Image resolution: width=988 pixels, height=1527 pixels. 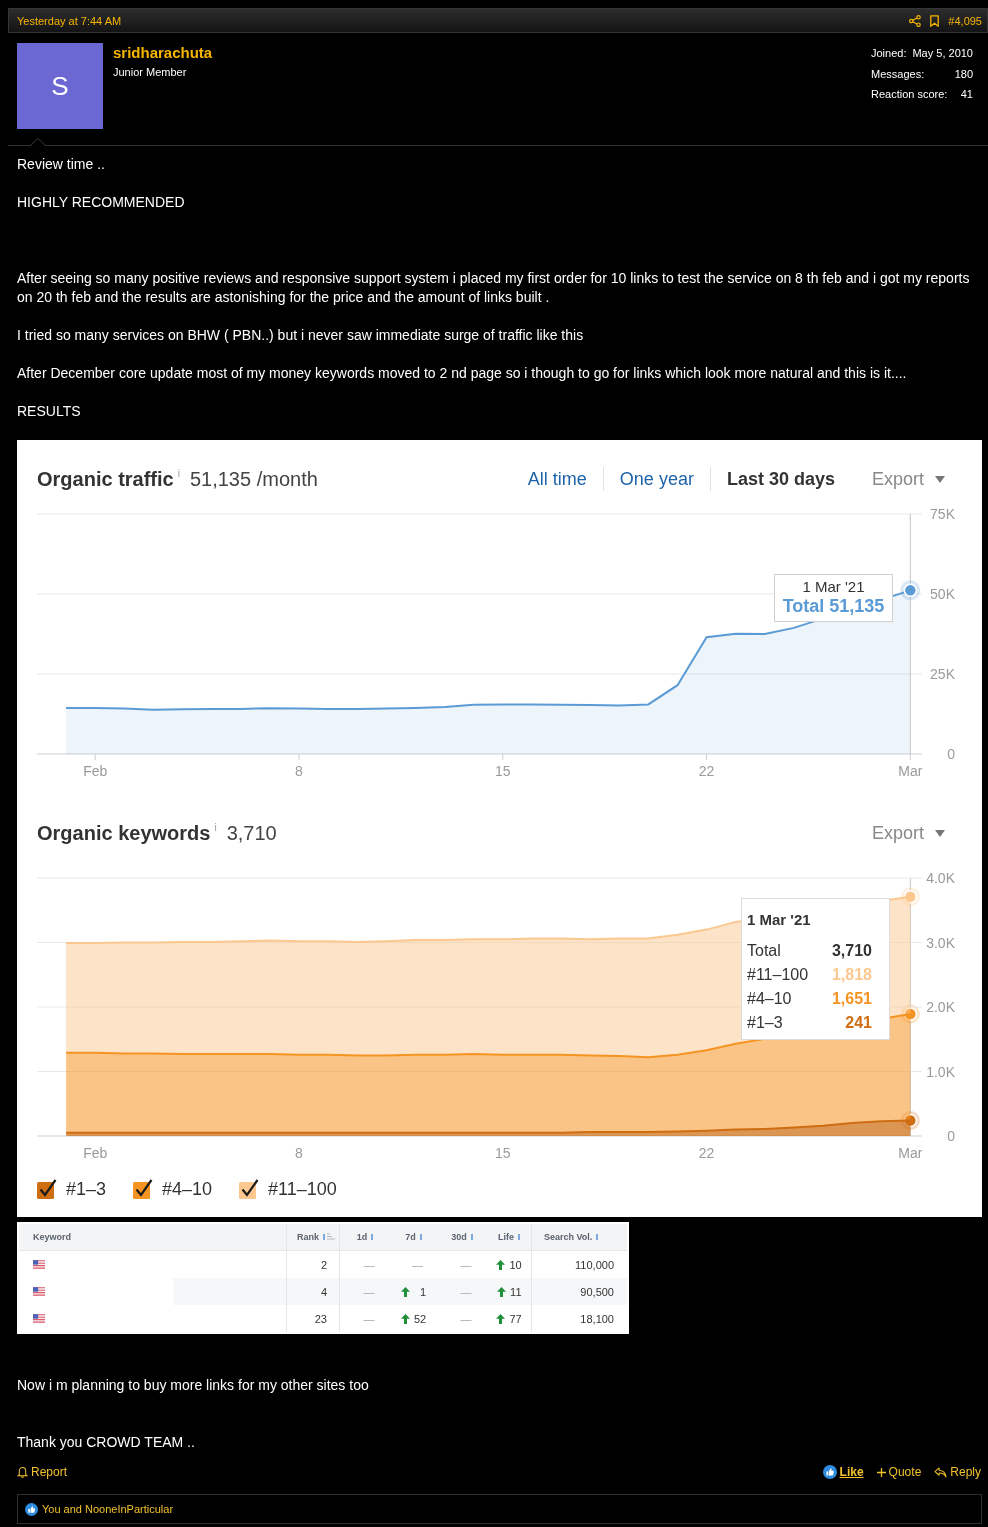 What do you see at coordinates (597, 1292) in the screenshot?
I see `table-cell-text: 90,500` at bounding box center [597, 1292].